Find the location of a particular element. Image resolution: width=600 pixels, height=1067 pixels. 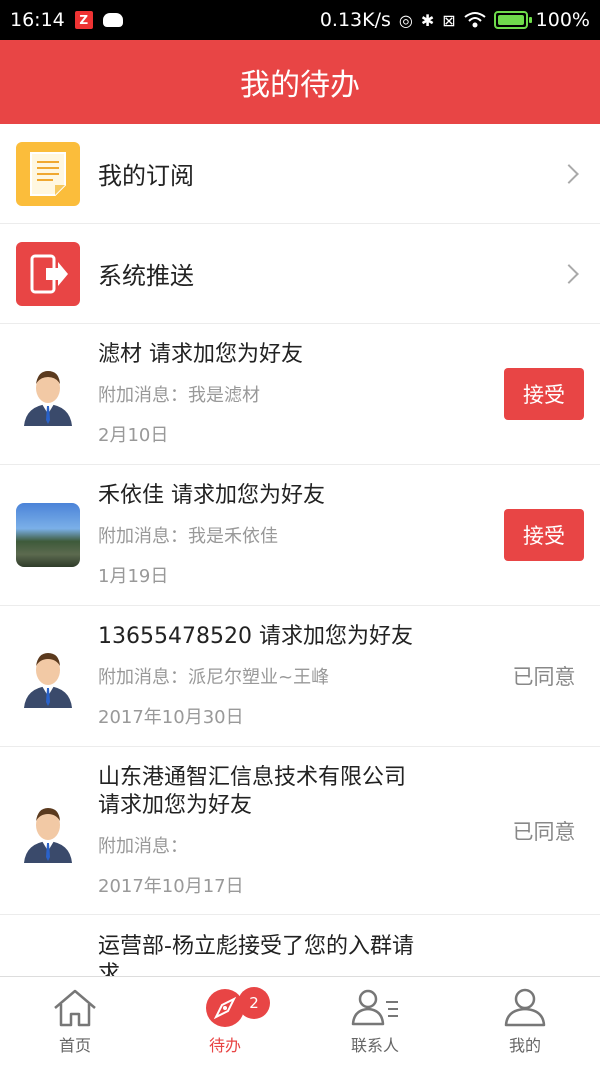

network-speed: 0.13K/s is located at coordinates (355, 20).